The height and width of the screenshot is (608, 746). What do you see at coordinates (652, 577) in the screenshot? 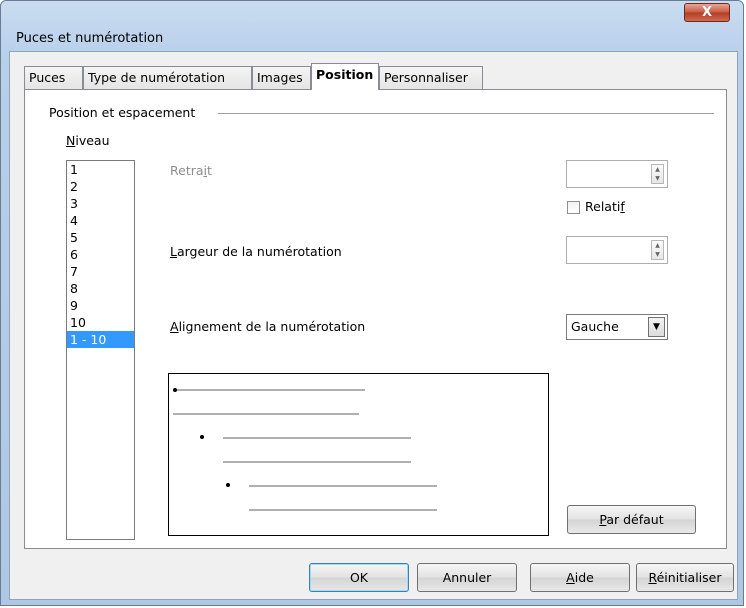
I see `mnemonic: R` at bounding box center [652, 577].